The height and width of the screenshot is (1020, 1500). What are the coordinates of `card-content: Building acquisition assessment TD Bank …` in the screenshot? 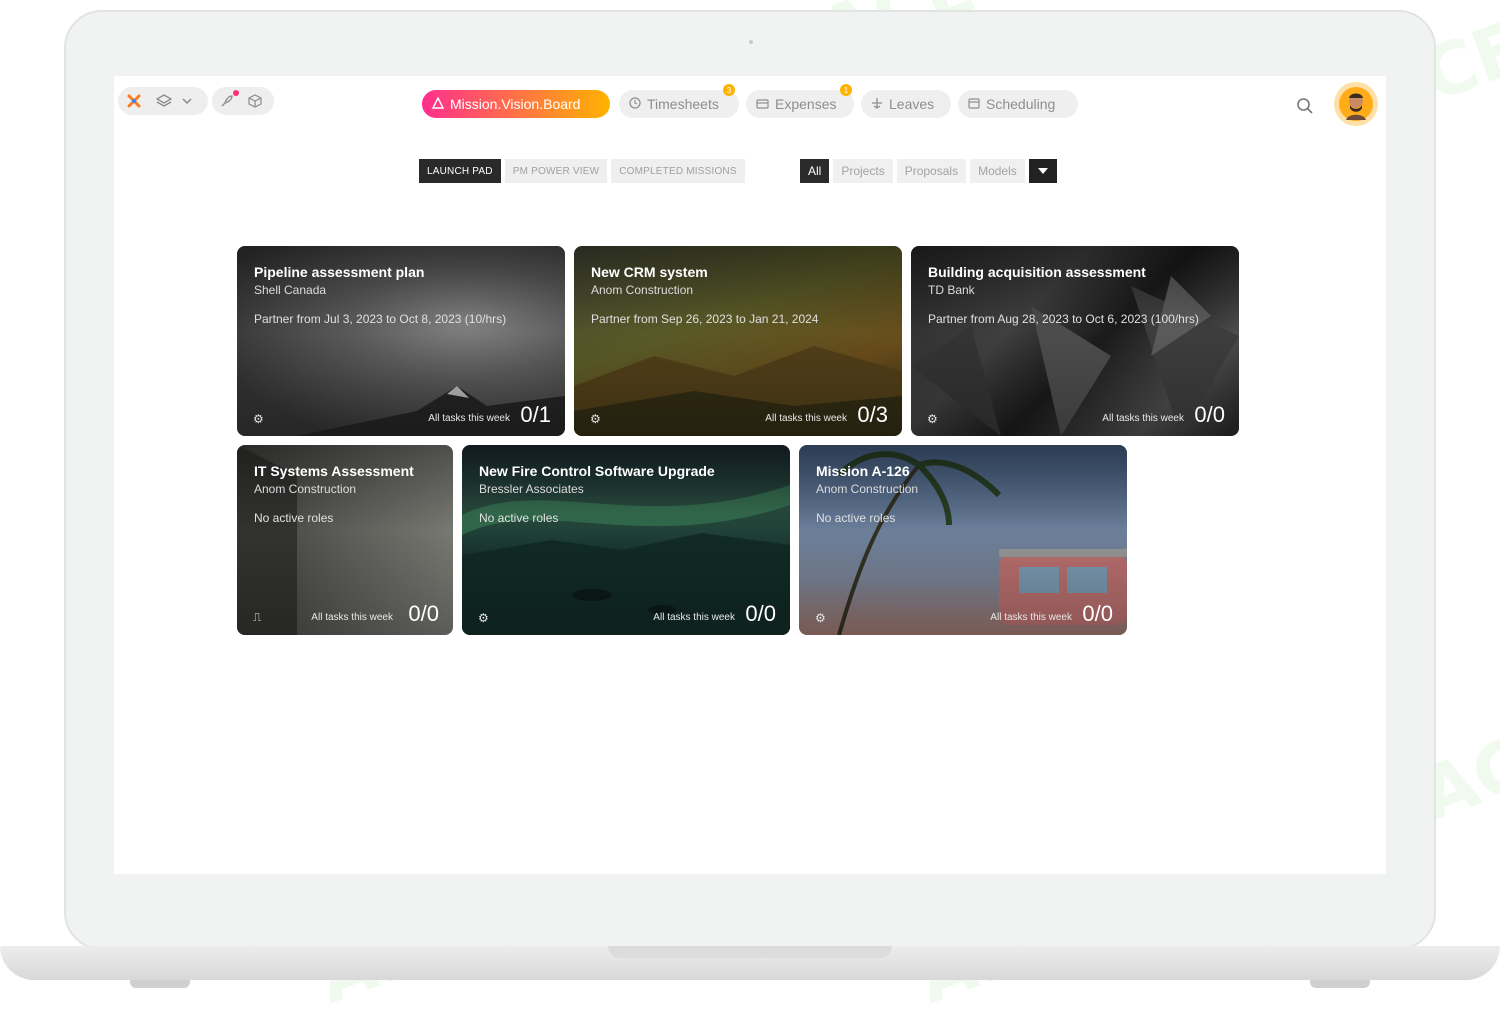 It's located at (1076, 295).